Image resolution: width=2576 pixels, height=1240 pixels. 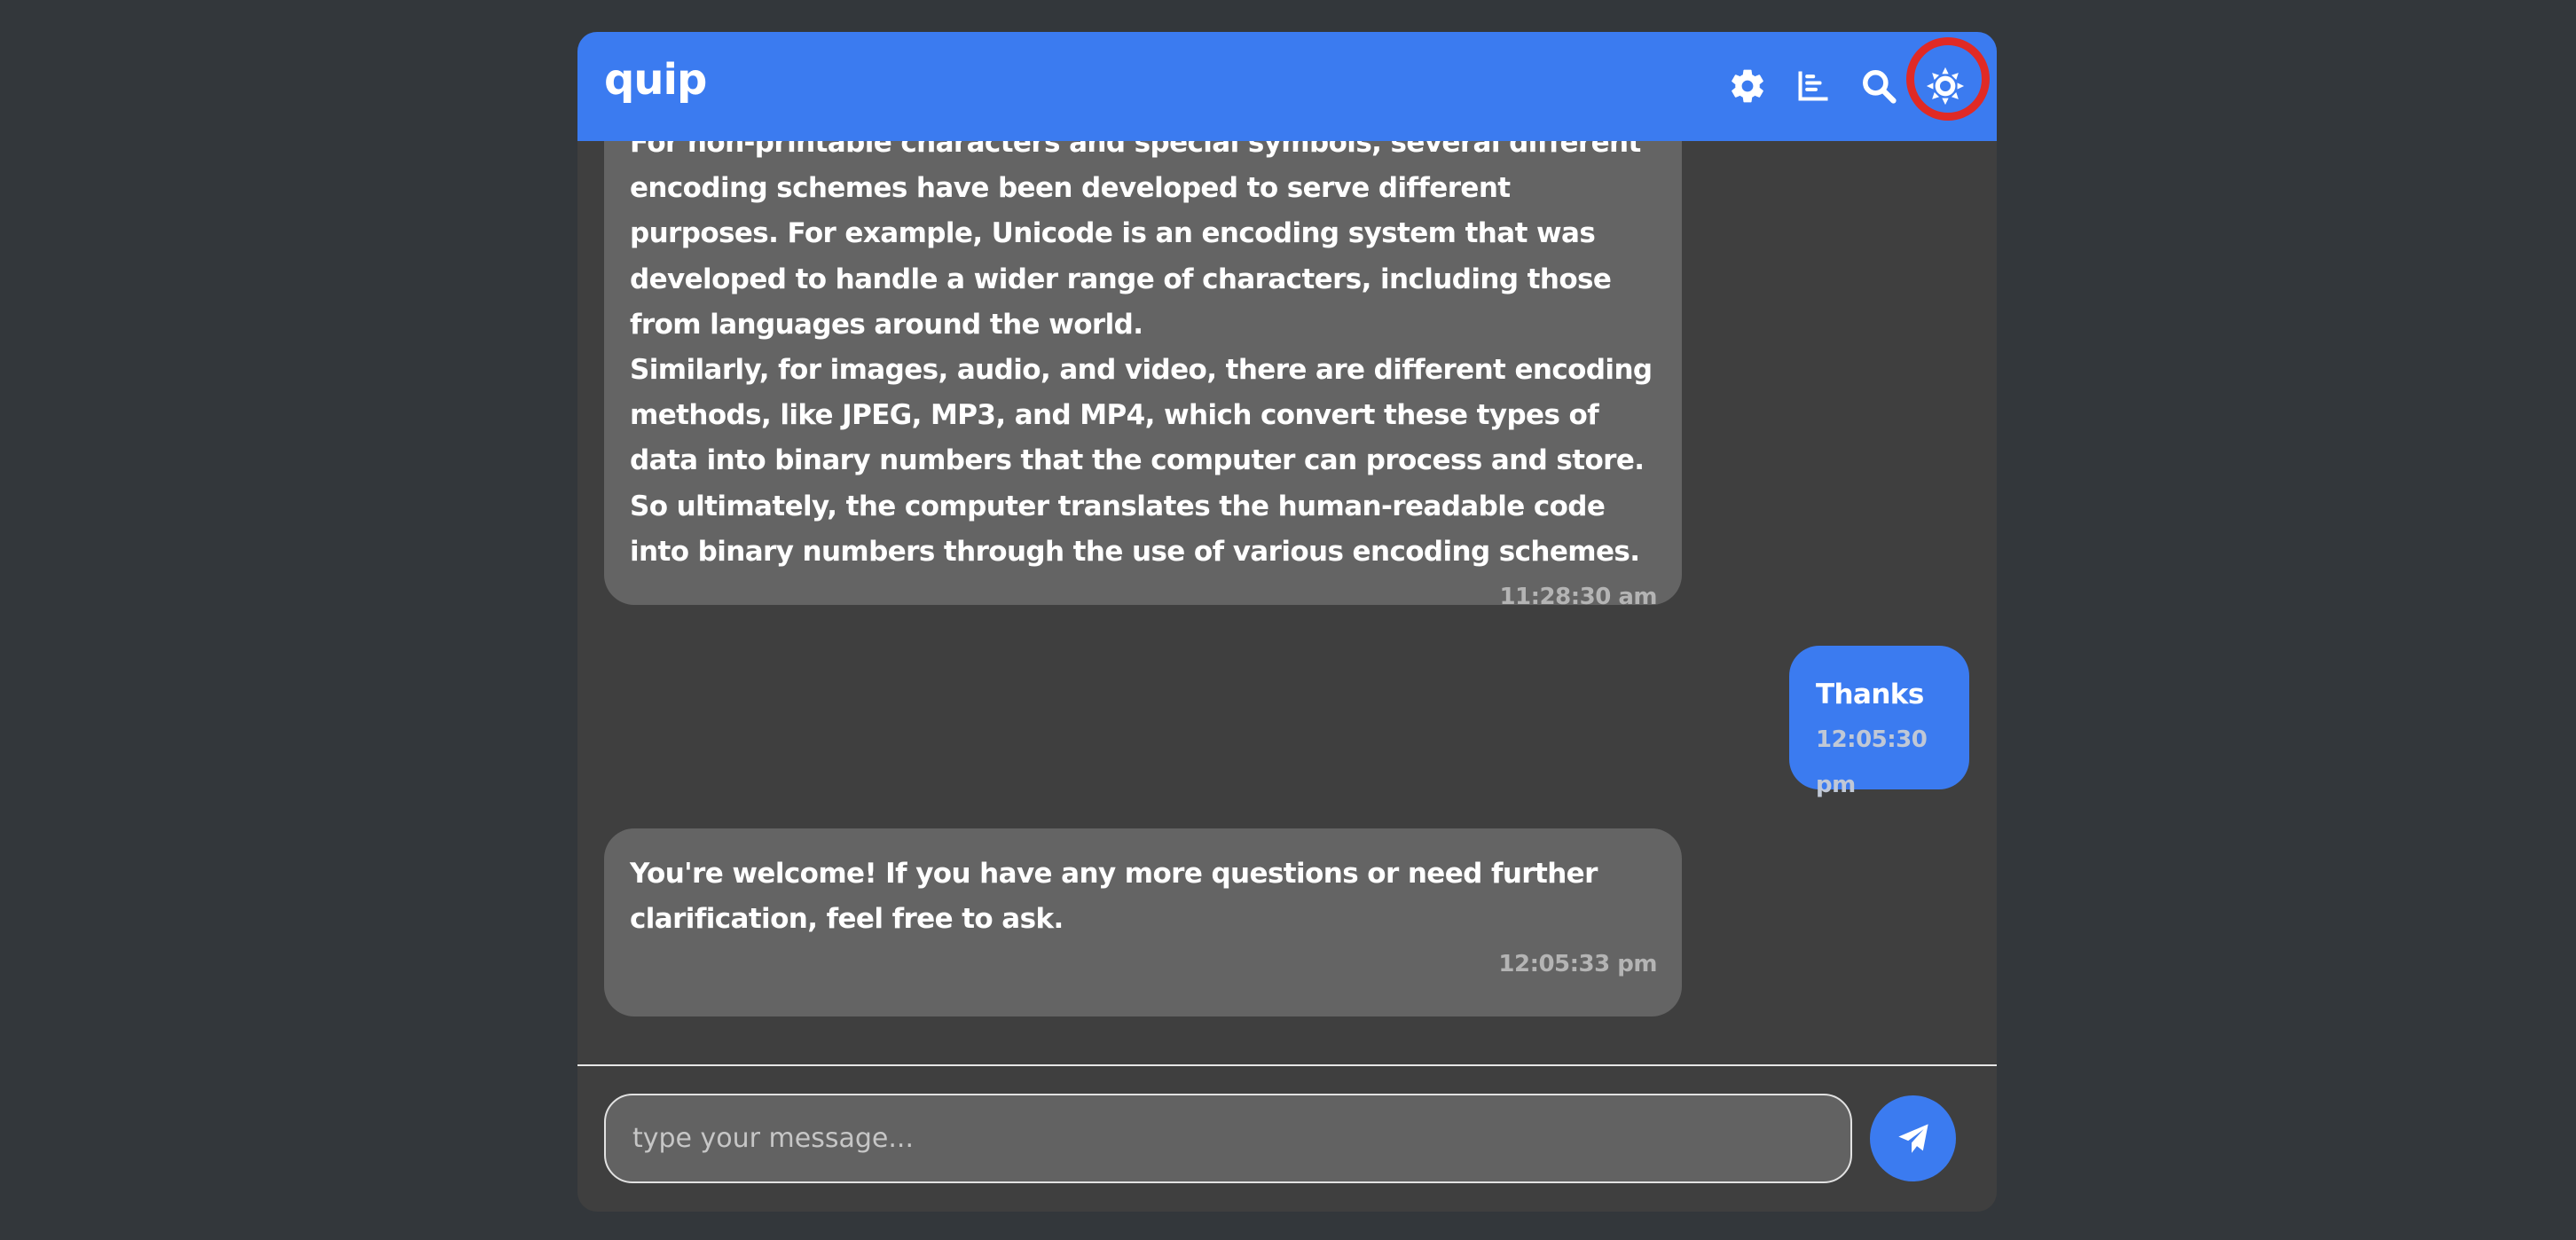 What do you see at coordinates (1879, 722) in the screenshot?
I see `user-message: Thanks 12:05:30 pm` at bounding box center [1879, 722].